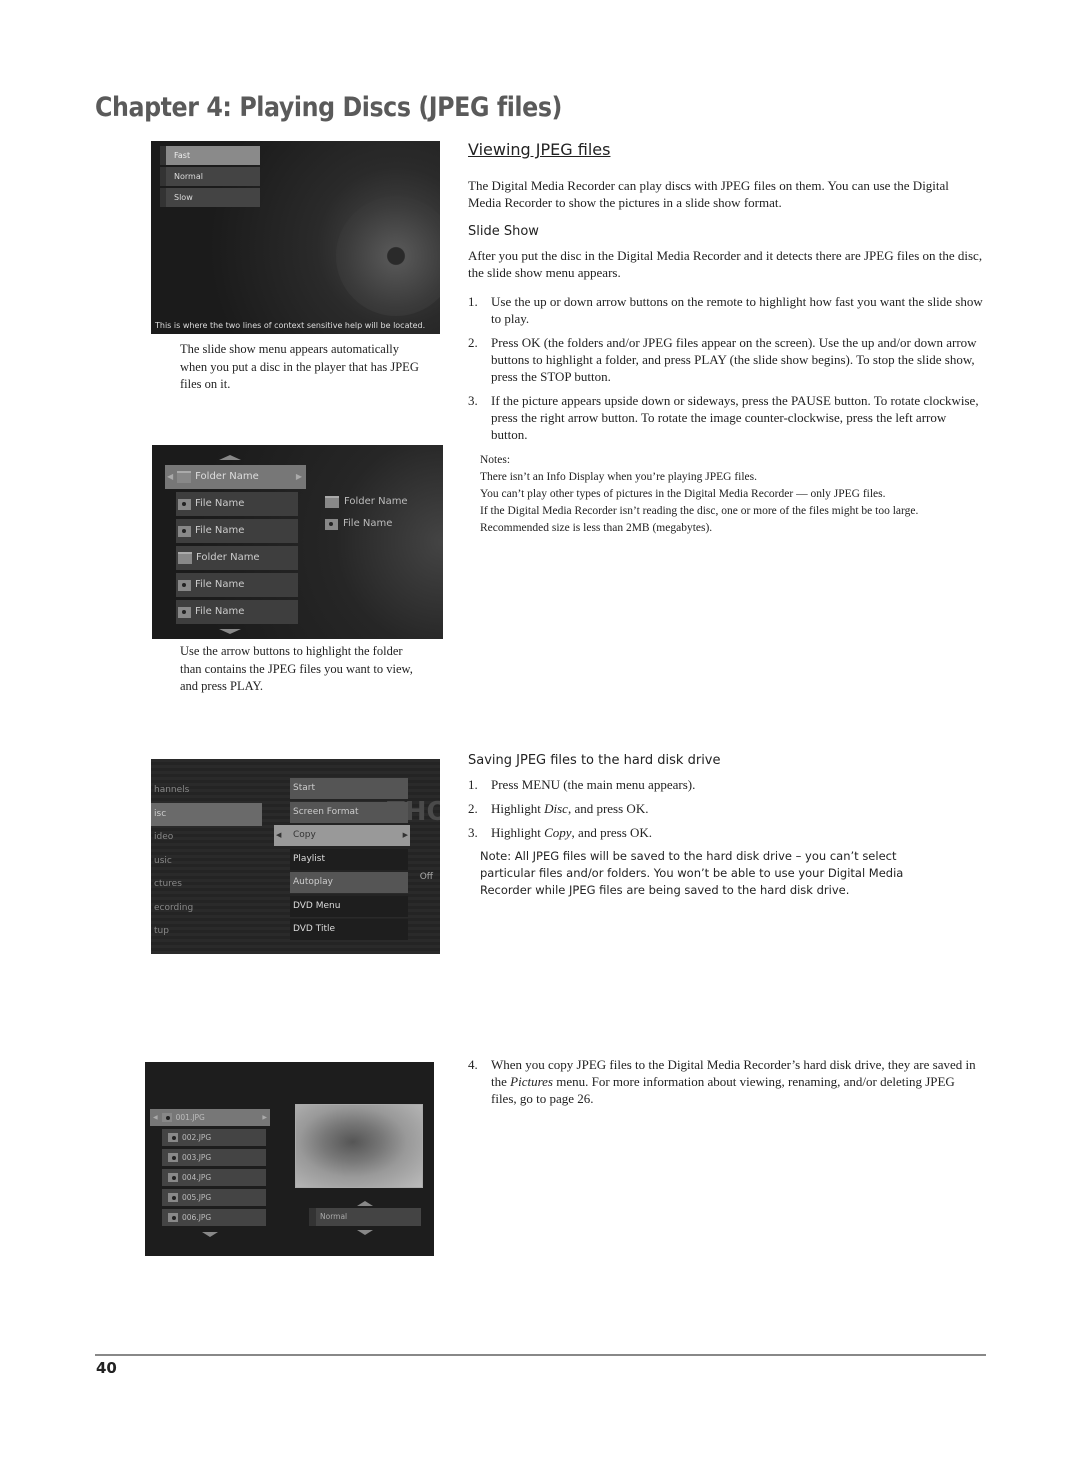 The height and width of the screenshot is (1482, 1080). Describe the element at coordinates (349, 929) in the screenshot. I see `disc-submenu-item: DVD Title` at that location.